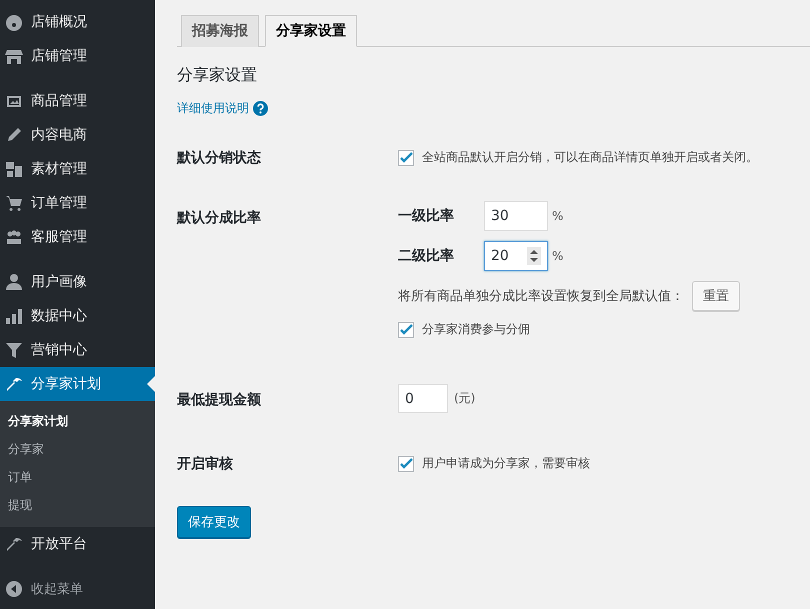 Image resolution: width=810 pixels, height=609 pixels. I want to click on submenu-item: 分享家, so click(77, 449).